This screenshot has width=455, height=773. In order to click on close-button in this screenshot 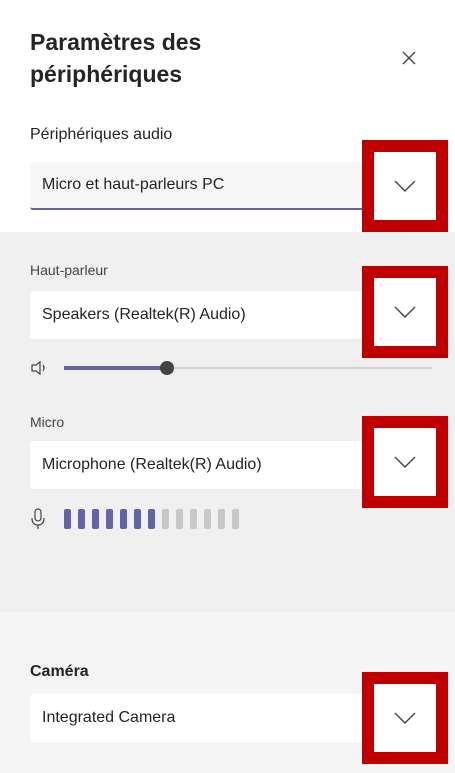, I will do `click(409, 58)`.